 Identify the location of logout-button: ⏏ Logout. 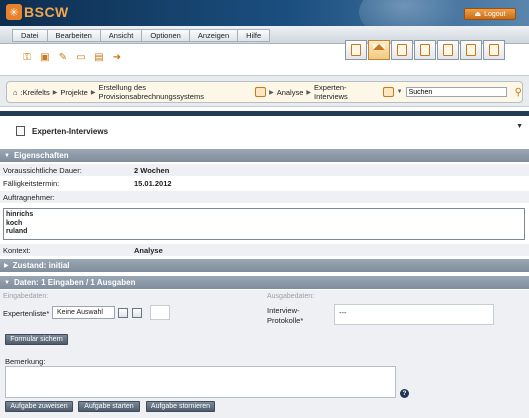
(490, 14).